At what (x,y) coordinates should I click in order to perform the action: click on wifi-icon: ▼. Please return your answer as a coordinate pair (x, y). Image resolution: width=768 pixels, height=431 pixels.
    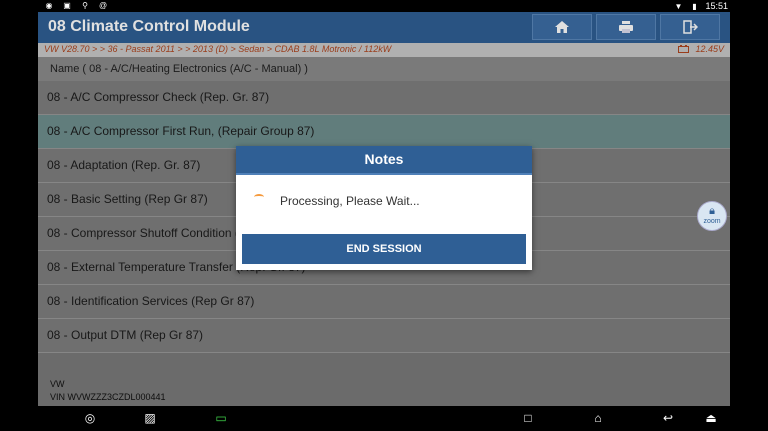
    Looking at the image, I should click on (678, 6).